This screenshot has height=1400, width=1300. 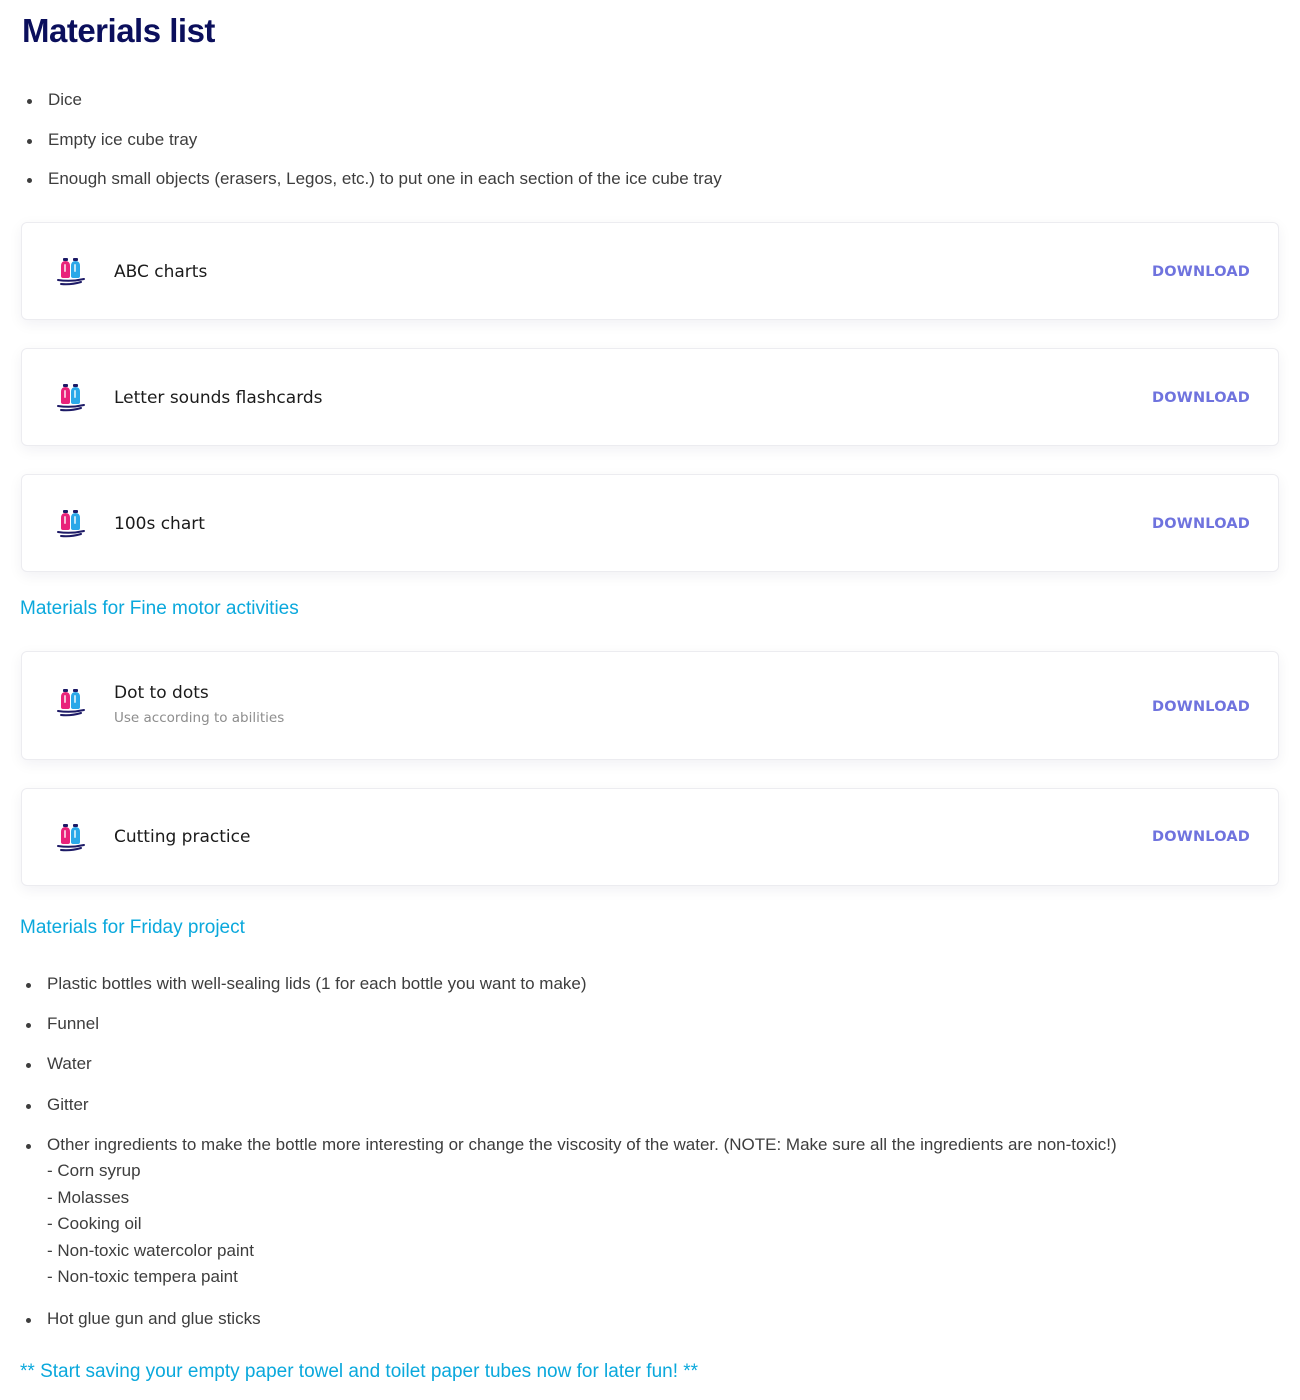 I want to click on friday-project-heading: Materials for Friday project, so click(x=132, y=927).